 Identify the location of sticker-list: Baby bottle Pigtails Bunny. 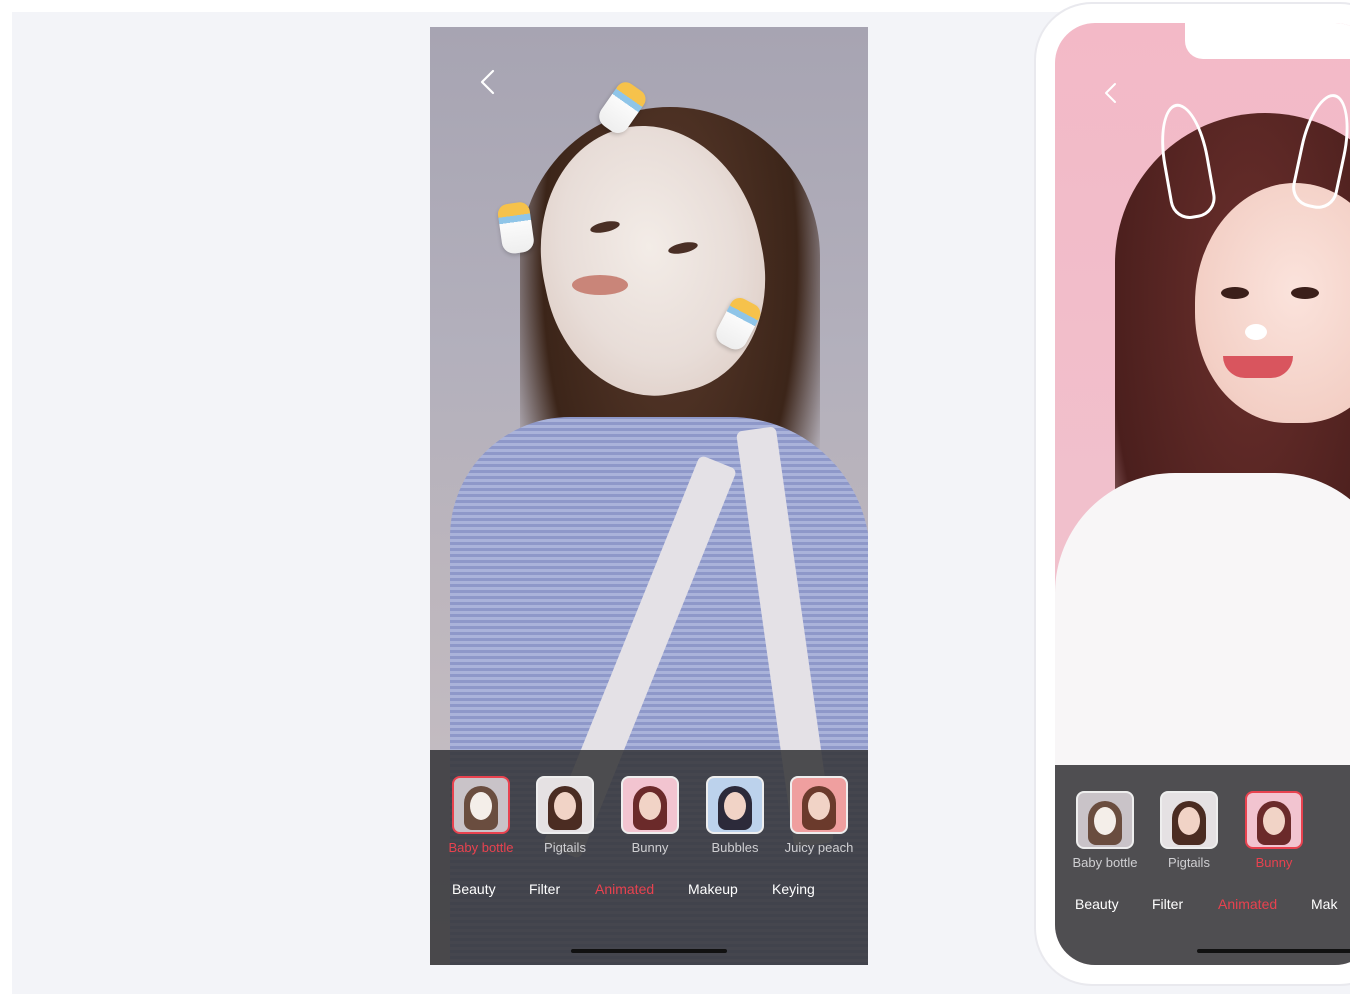
(1202, 831).